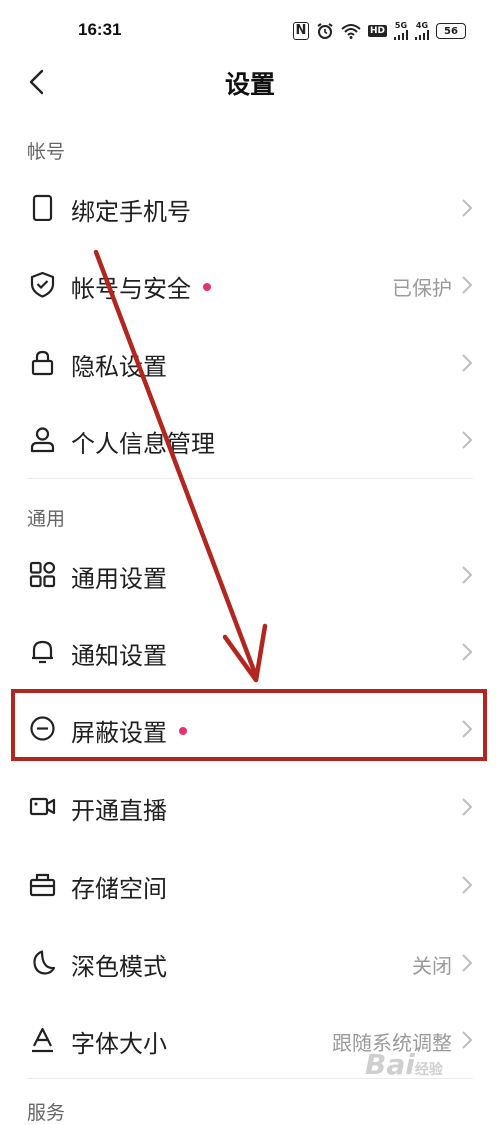  I want to click on status-icons: N HD 5G 4G 56, so click(379, 31).